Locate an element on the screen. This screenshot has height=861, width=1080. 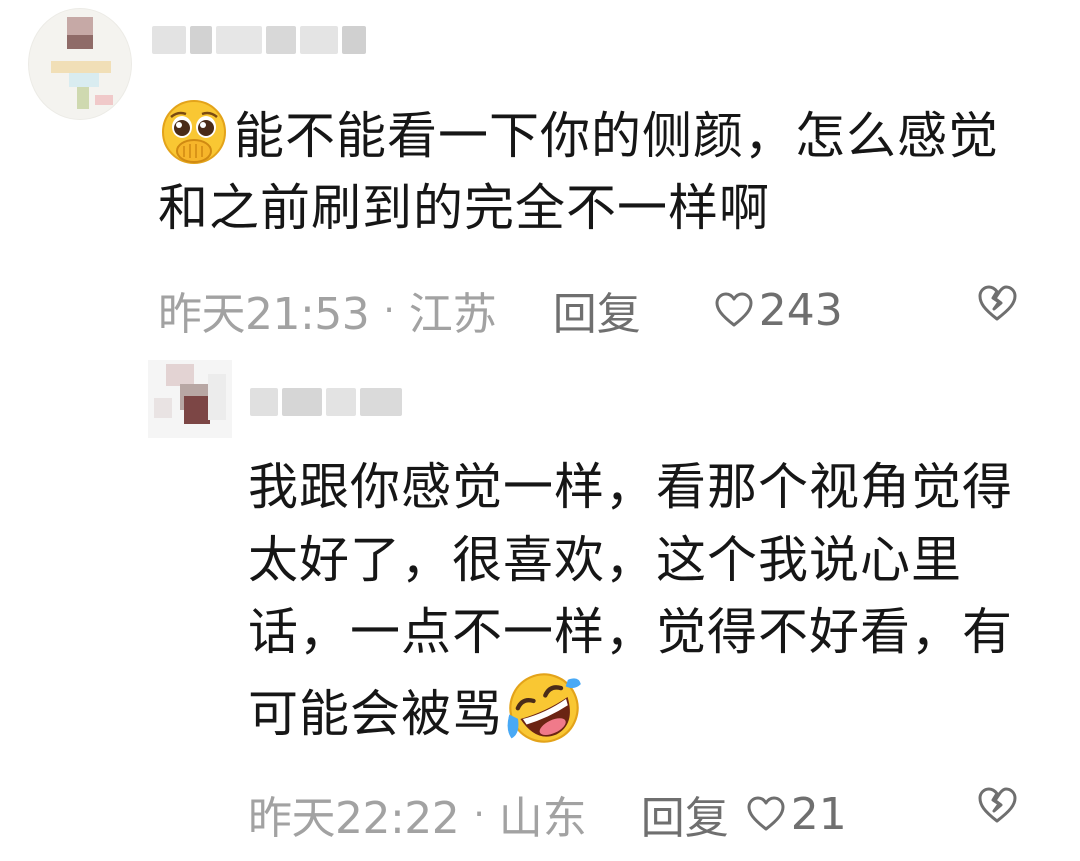
like-count: 243 is located at coordinates (800, 310).